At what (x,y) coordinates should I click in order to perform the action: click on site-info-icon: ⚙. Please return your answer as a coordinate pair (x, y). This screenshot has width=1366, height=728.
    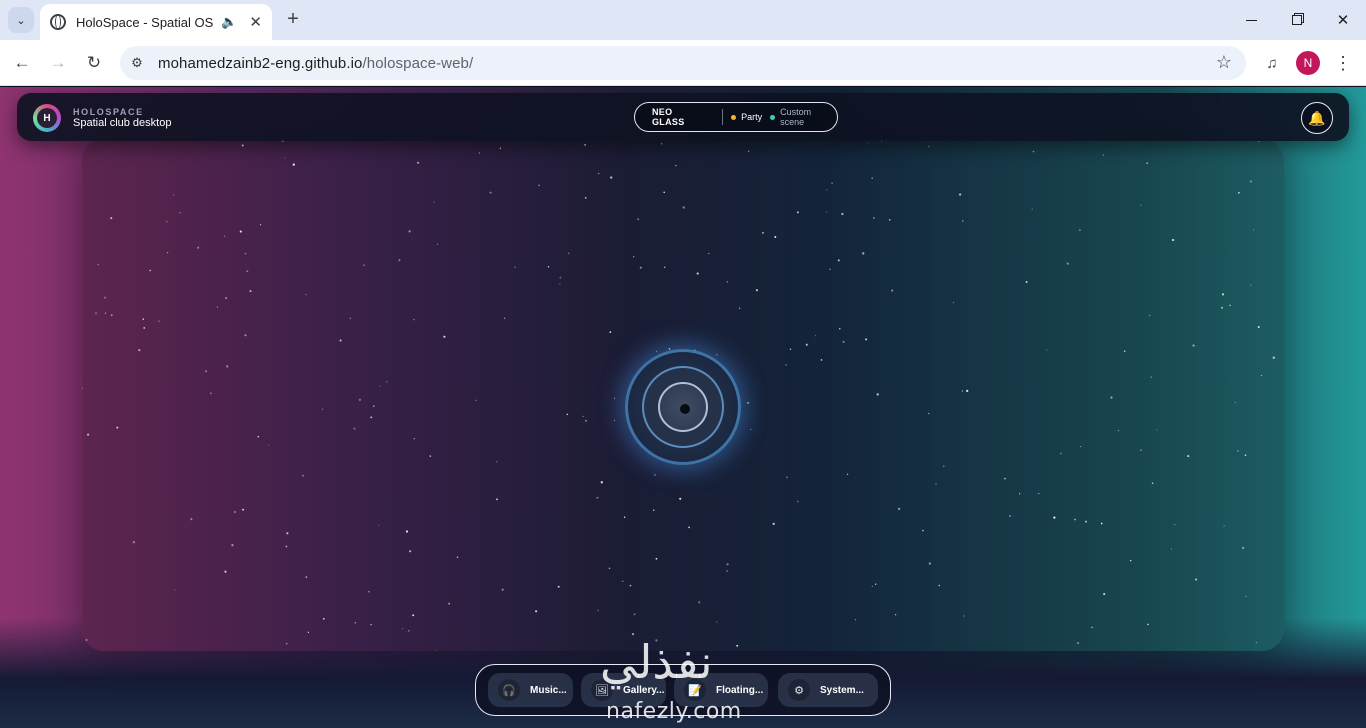
    Looking at the image, I should click on (137, 63).